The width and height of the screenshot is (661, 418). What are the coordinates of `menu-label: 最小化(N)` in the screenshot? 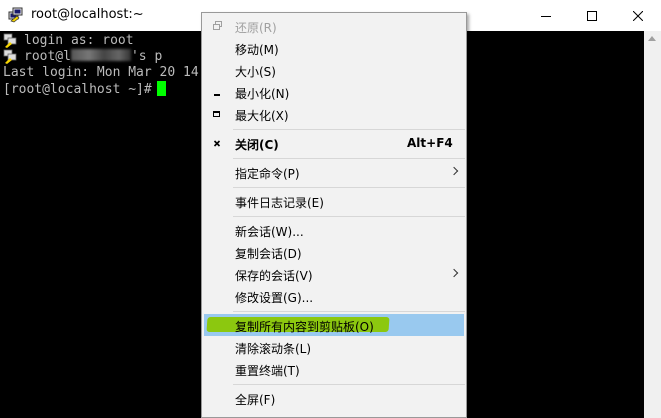 It's located at (262, 94).